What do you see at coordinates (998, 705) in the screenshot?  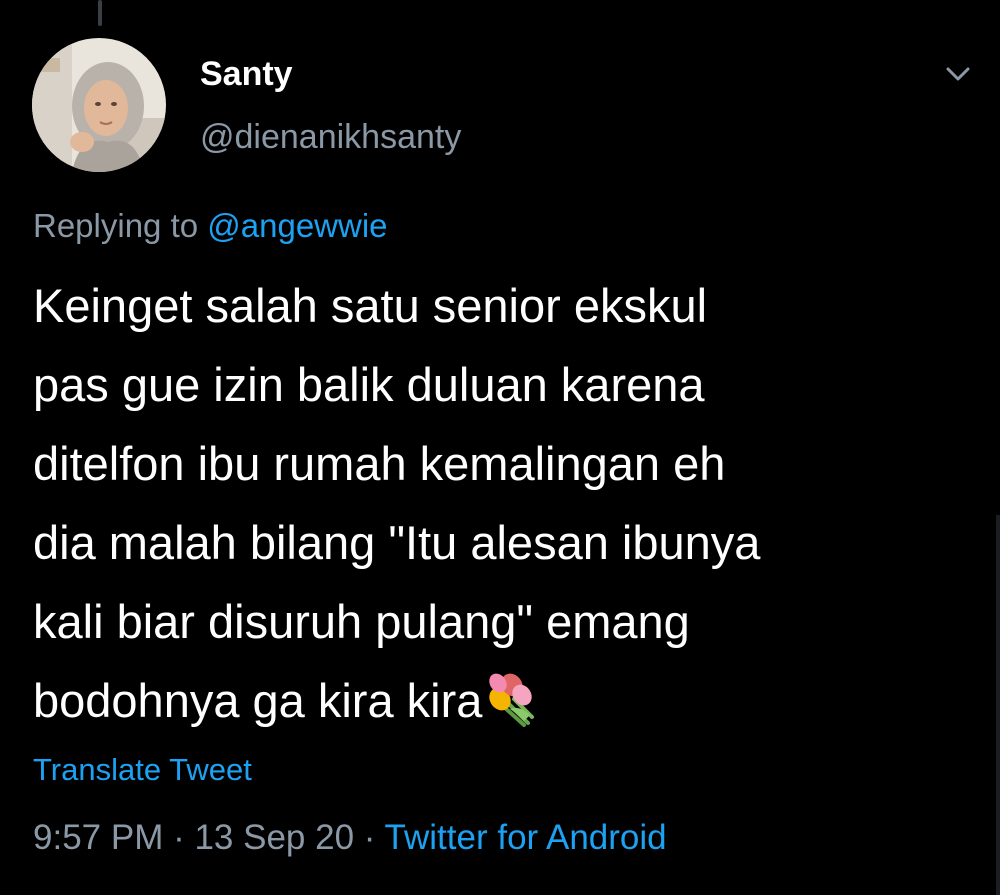 I see `scrollbar-track` at bounding box center [998, 705].